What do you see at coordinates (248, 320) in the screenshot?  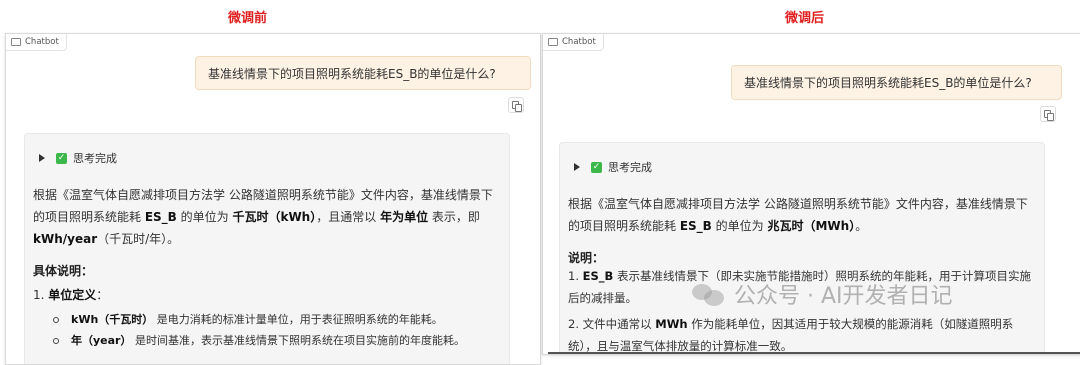 I see `sub-item-1: kWh（千瓦时） 是电力消耗的标准计量单位，用于表征照明系统的年能耗。` at bounding box center [248, 320].